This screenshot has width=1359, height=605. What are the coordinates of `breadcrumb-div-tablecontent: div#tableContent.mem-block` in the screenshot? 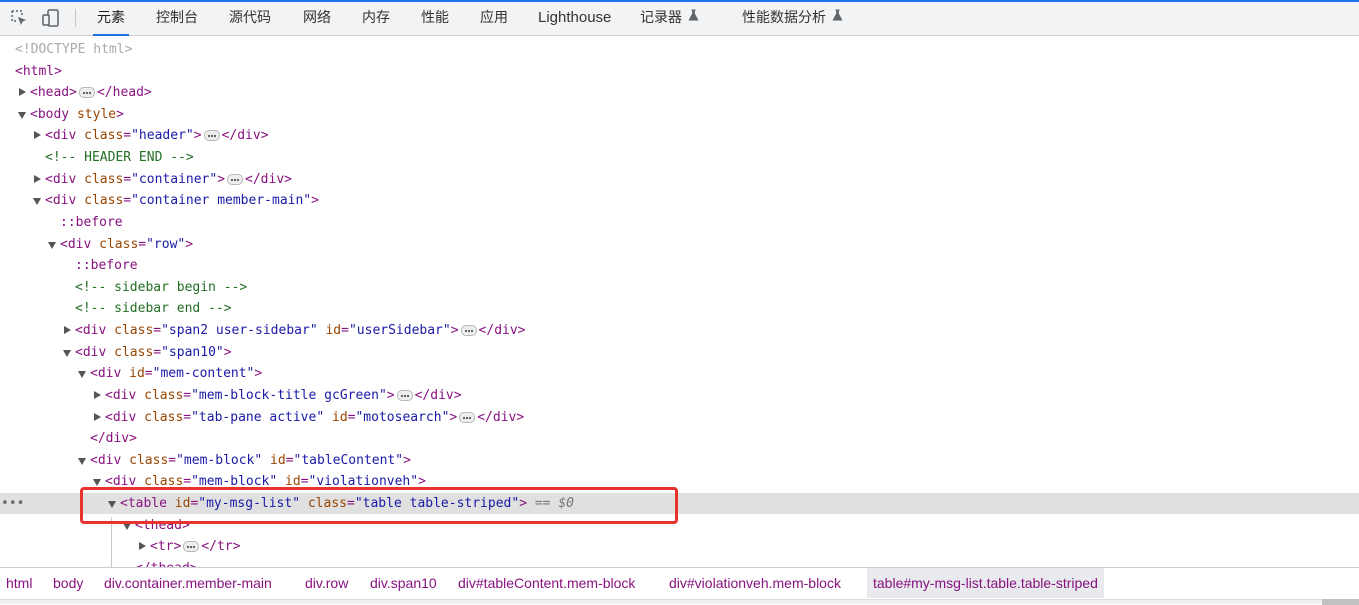 It's located at (546, 583).